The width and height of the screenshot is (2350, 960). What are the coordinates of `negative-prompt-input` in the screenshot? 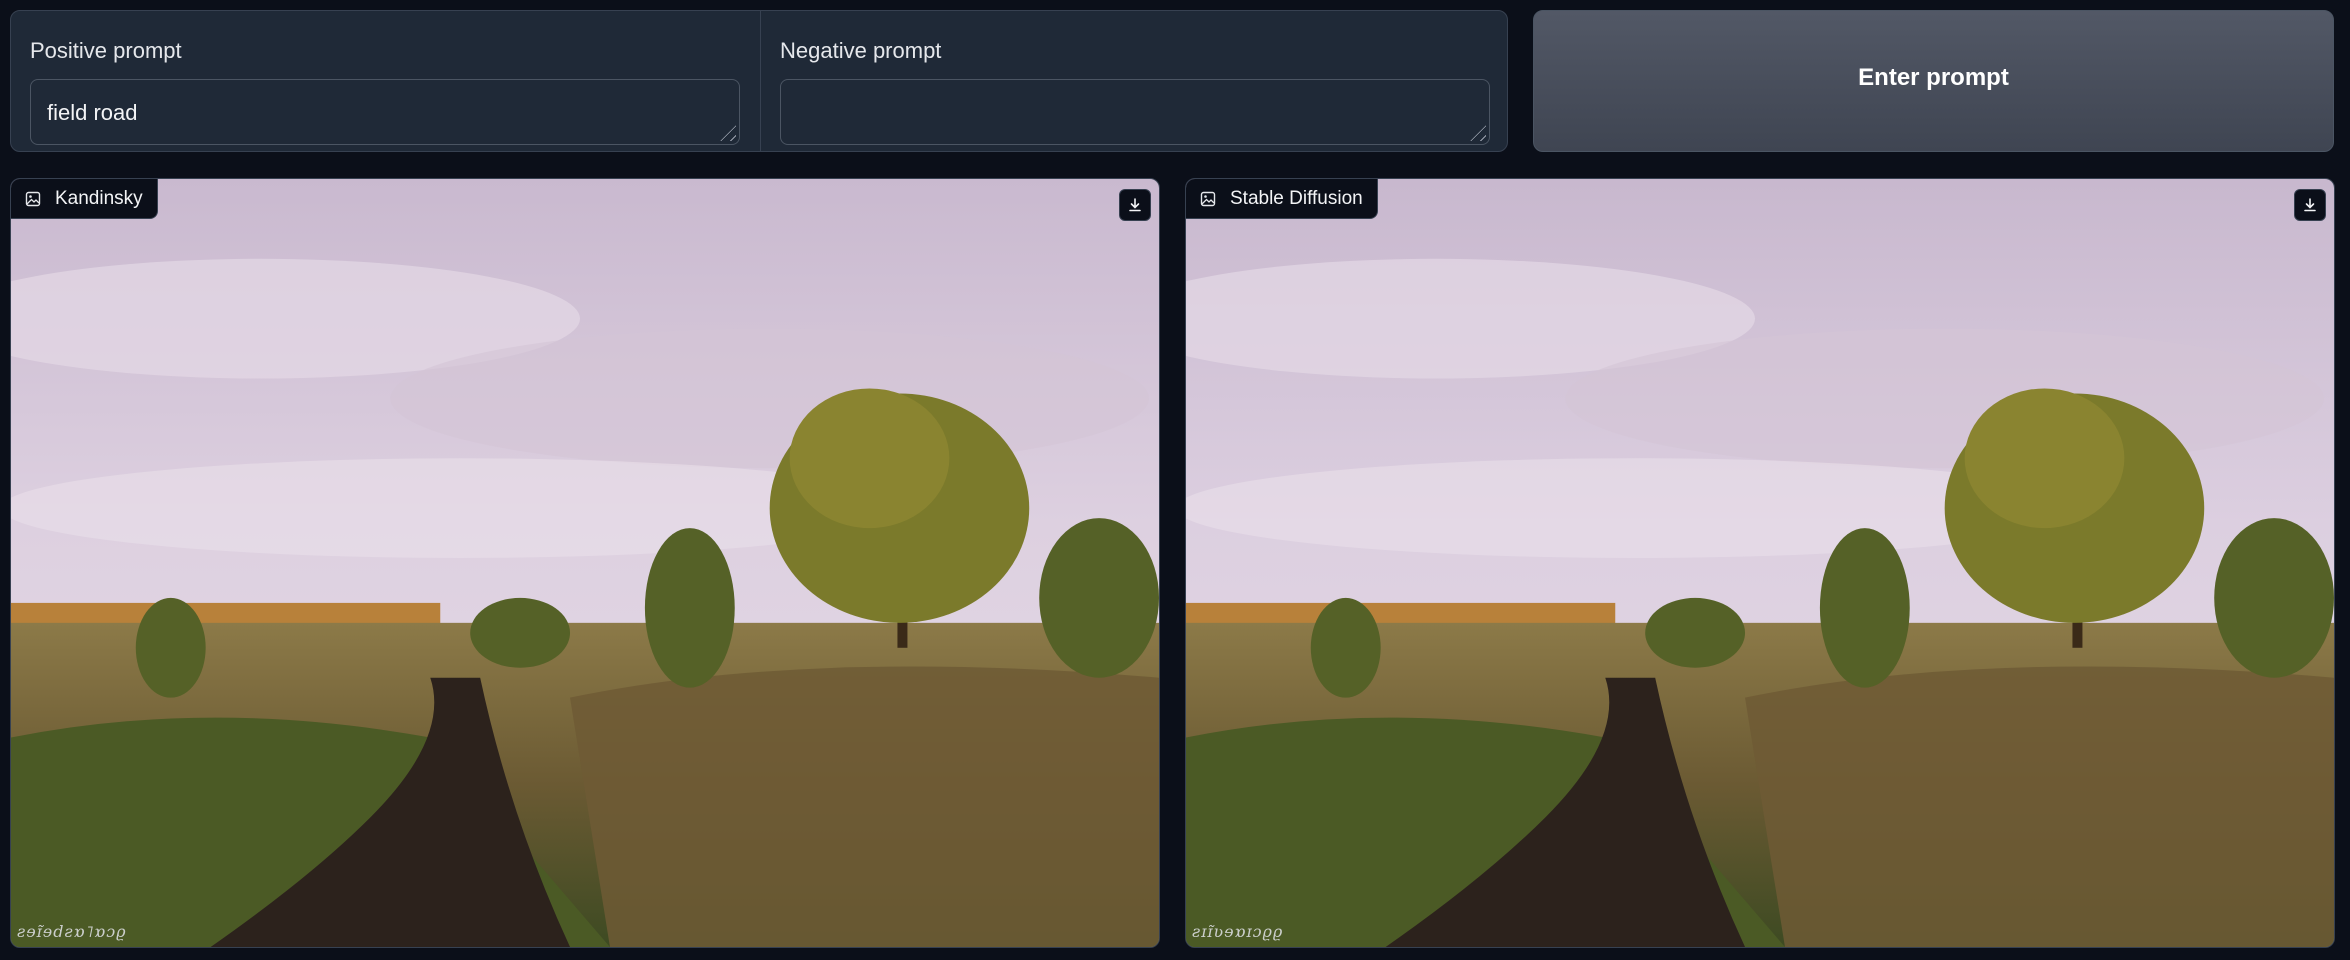 It's located at (1135, 112).